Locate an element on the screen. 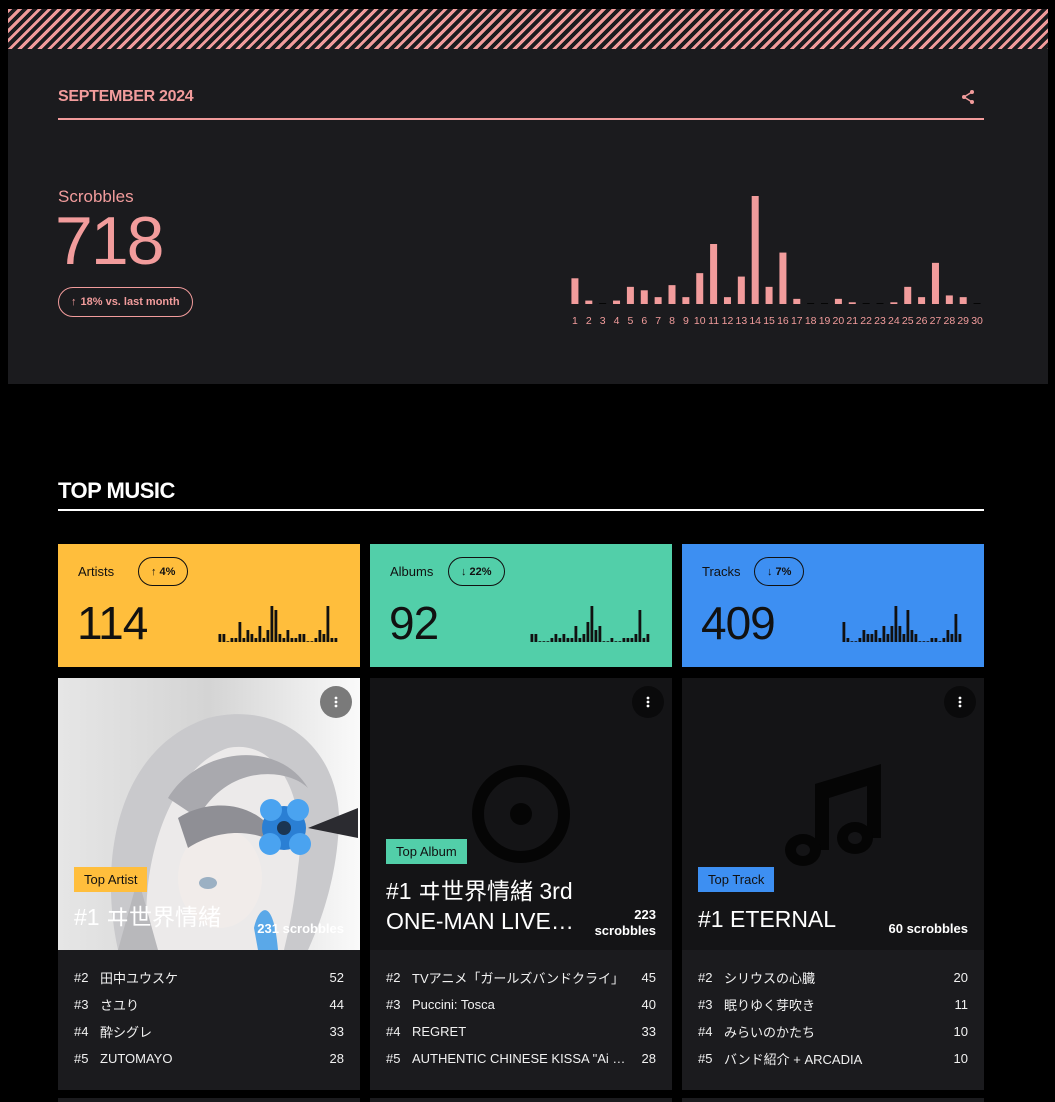 Image resolution: width=1055 pixels, height=1102 pixels. stat-value: 114 is located at coordinates (112, 623).